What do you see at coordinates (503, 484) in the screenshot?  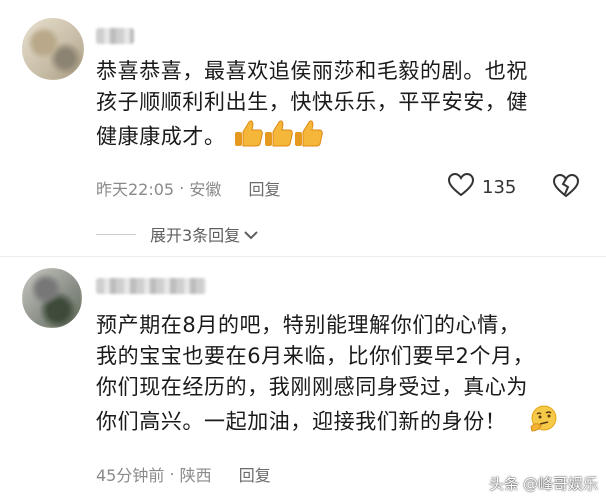 I see `watermark-prefix: 头条` at bounding box center [503, 484].